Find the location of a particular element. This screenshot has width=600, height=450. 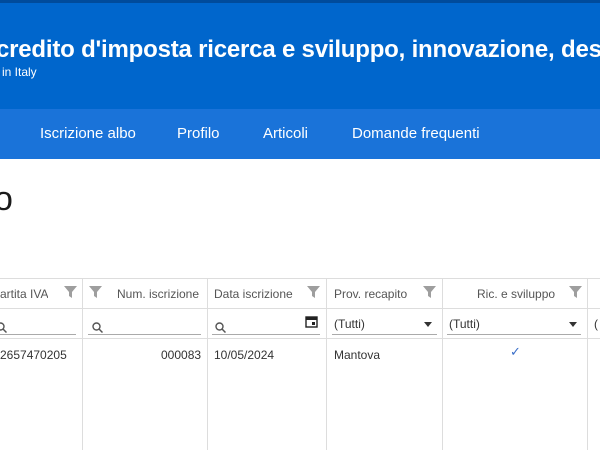

nav-item-profilo: Profilo is located at coordinates (198, 133).